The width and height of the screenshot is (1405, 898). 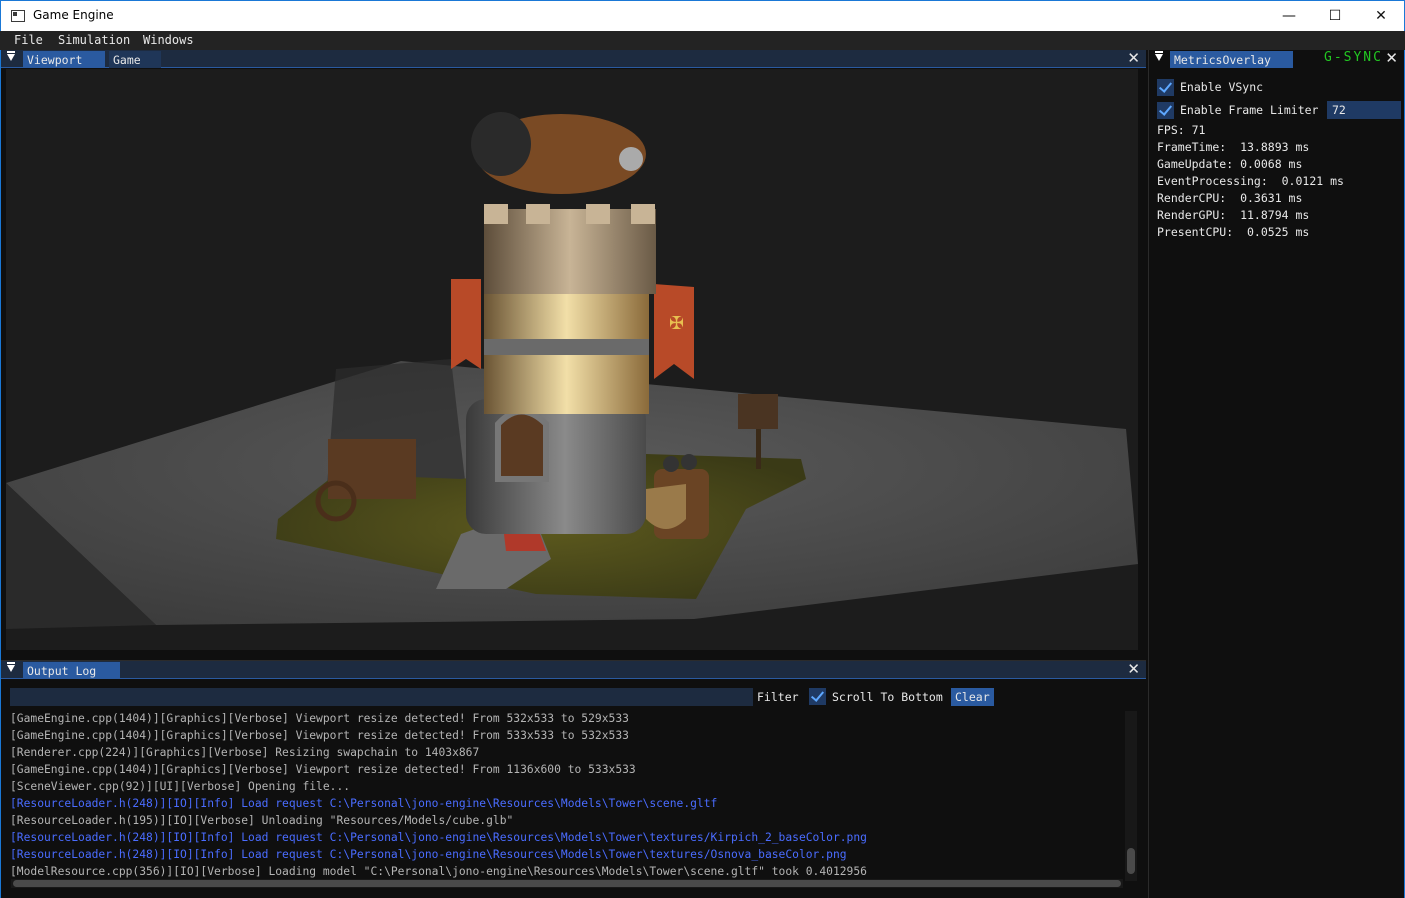 I want to click on cannon-cap, so click(x=631, y=159).